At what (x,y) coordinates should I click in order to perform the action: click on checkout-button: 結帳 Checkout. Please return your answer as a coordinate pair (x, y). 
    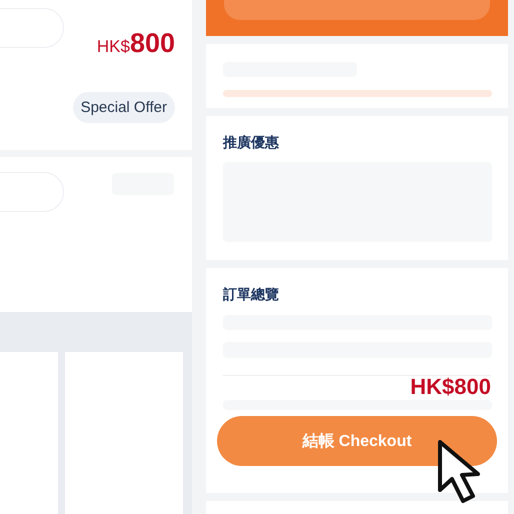
    Looking at the image, I should click on (357, 441).